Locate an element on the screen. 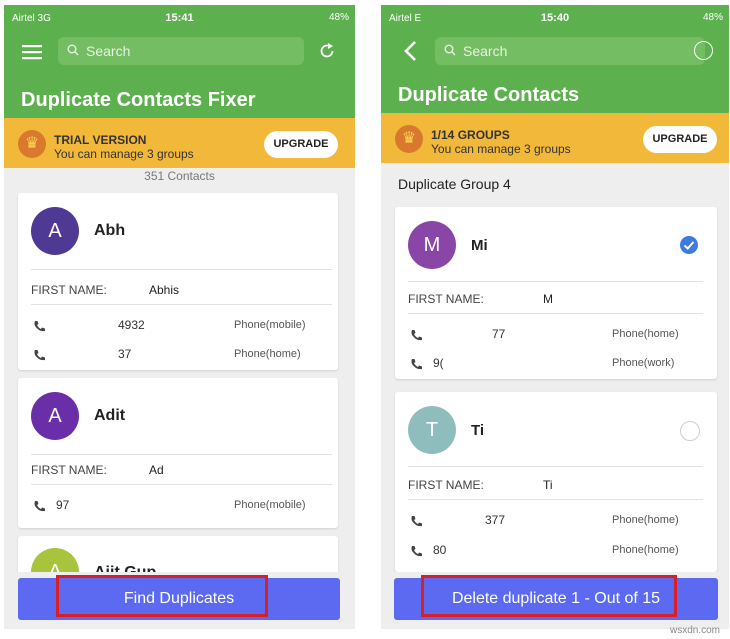 The height and width of the screenshot is (639, 730). clock: 15:41 is located at coordinates (179, 18).